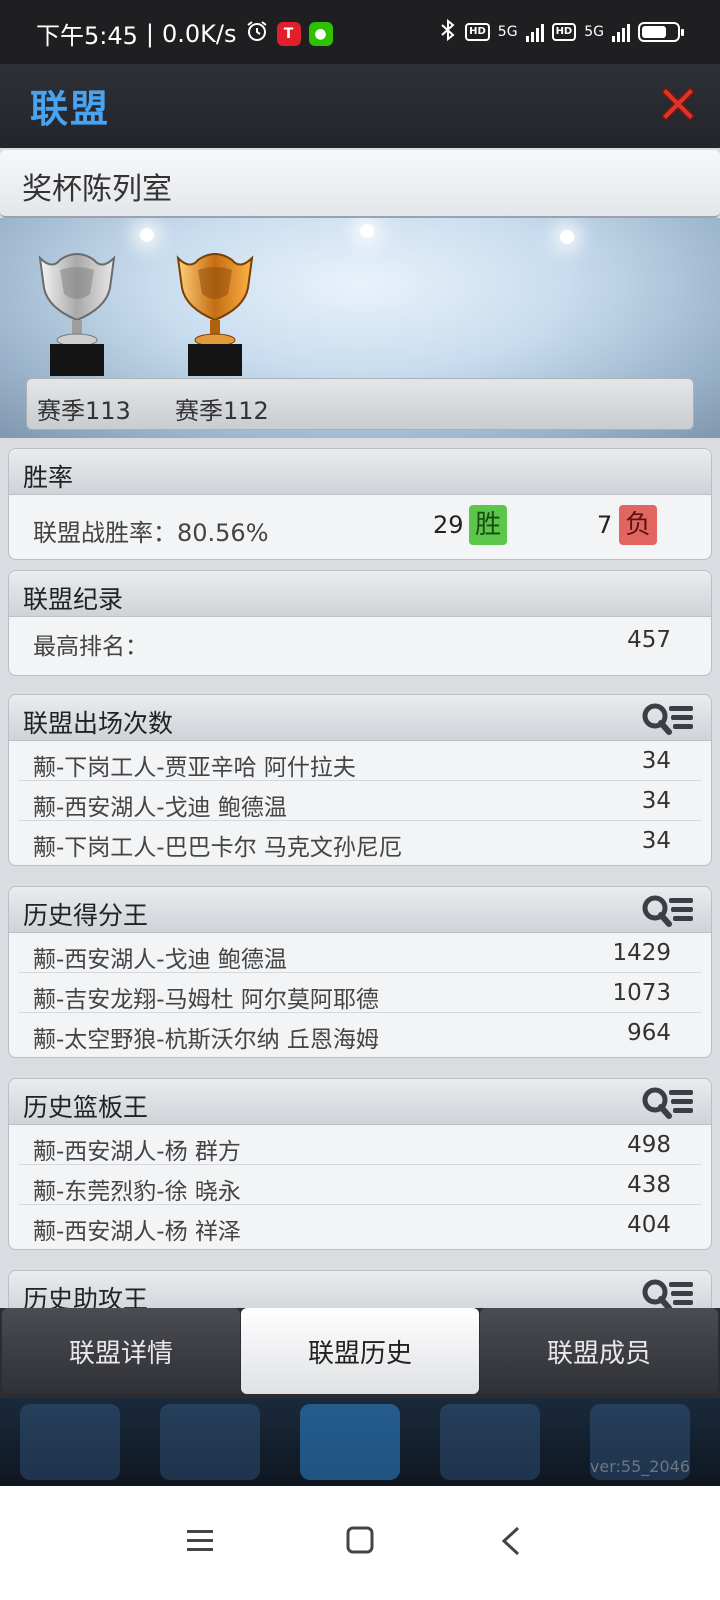 This screenshot has width=720, height=1600. Describe the element at coordinates (98, 723) in the screenshot. I see `card-title: 联盟出场次数` at that location.